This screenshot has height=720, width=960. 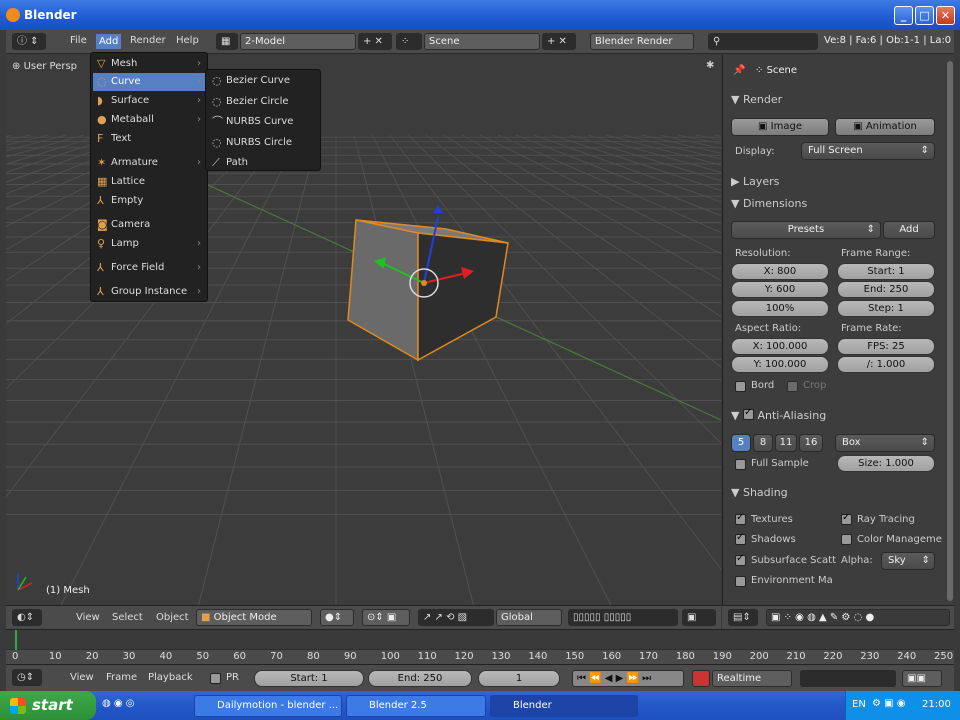 What do you see at coordinates (482, 41) in the screenshot?
I see `scene-field: Scene` at bounding box center [482, 41].